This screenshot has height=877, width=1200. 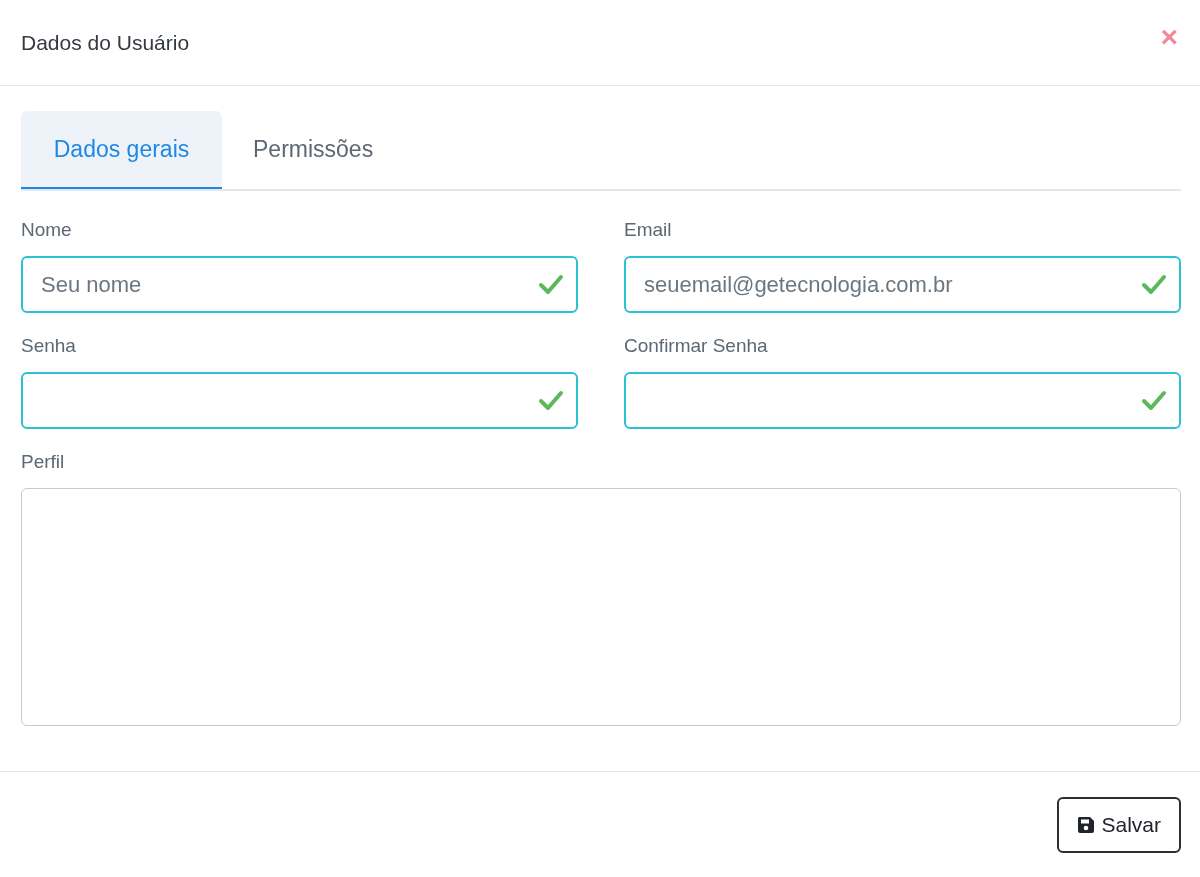 What do you see at coordinates (313, 150) in the screenshot?
I see `tab: Permissões` at bounding box center [313, 150].